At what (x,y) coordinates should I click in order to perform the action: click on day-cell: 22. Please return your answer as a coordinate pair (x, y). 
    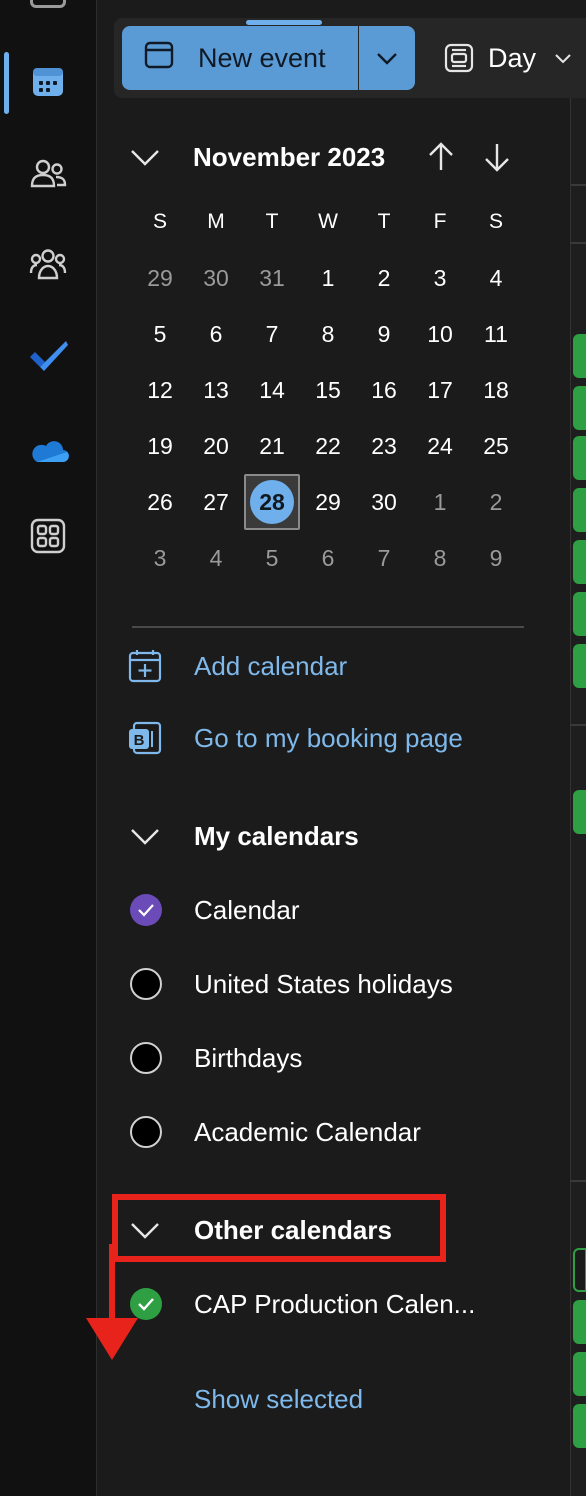
    Looking at the image, I should click on (328, 446).